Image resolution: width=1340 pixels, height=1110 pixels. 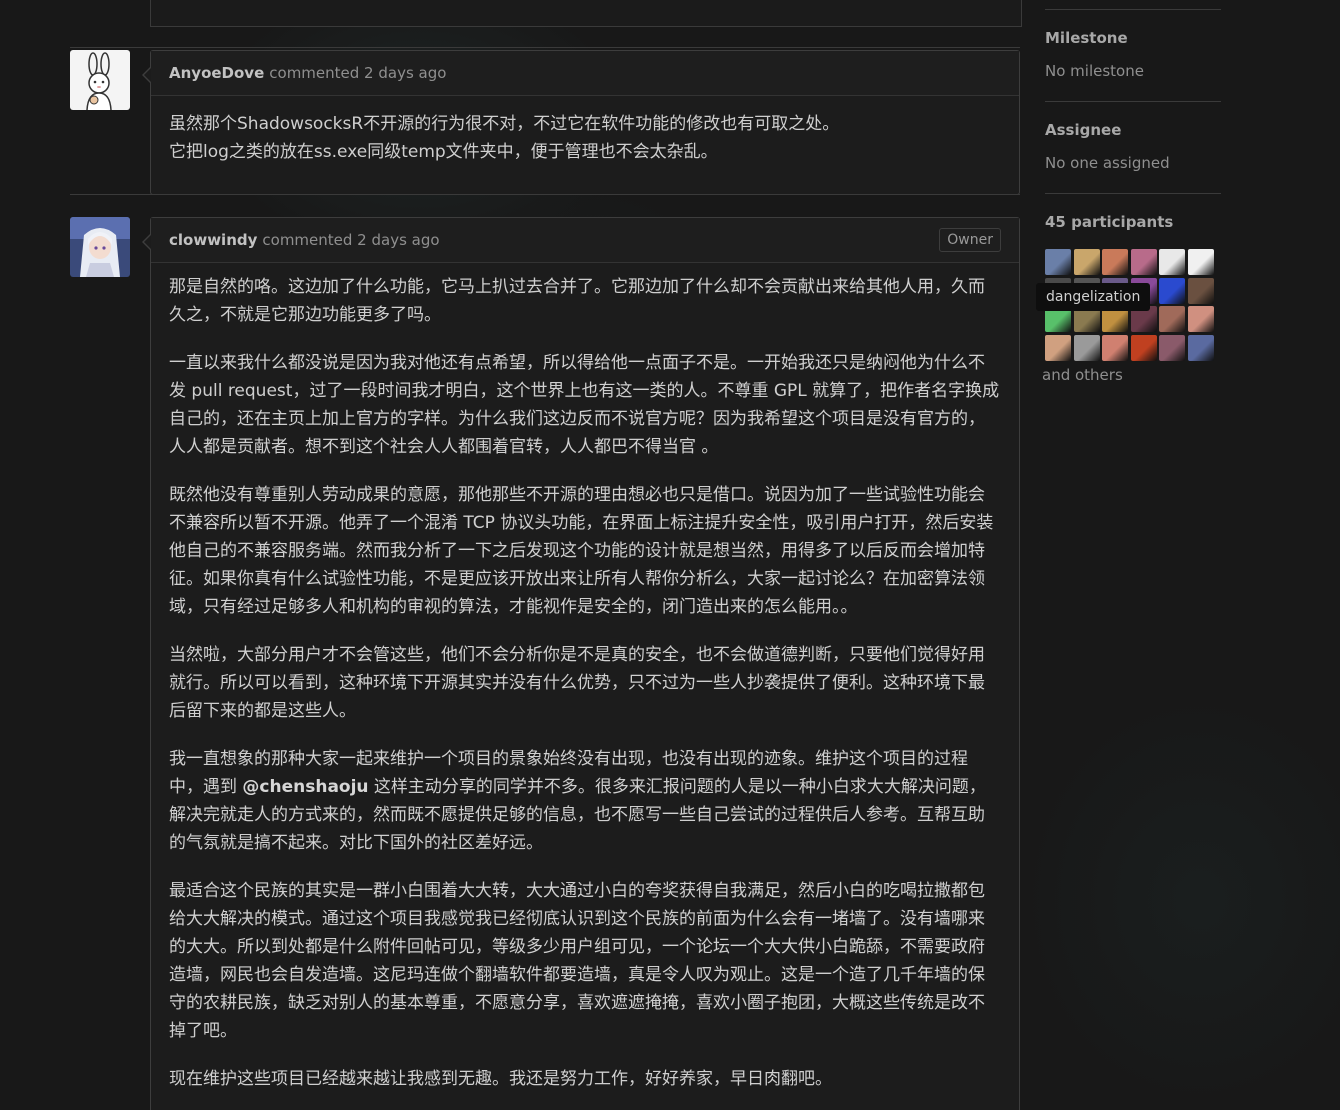 What do you see at coordinates (1109, 222) in the screenshot?
I see `participants-heading: 45 participants` at bounding box center [1109, 222].